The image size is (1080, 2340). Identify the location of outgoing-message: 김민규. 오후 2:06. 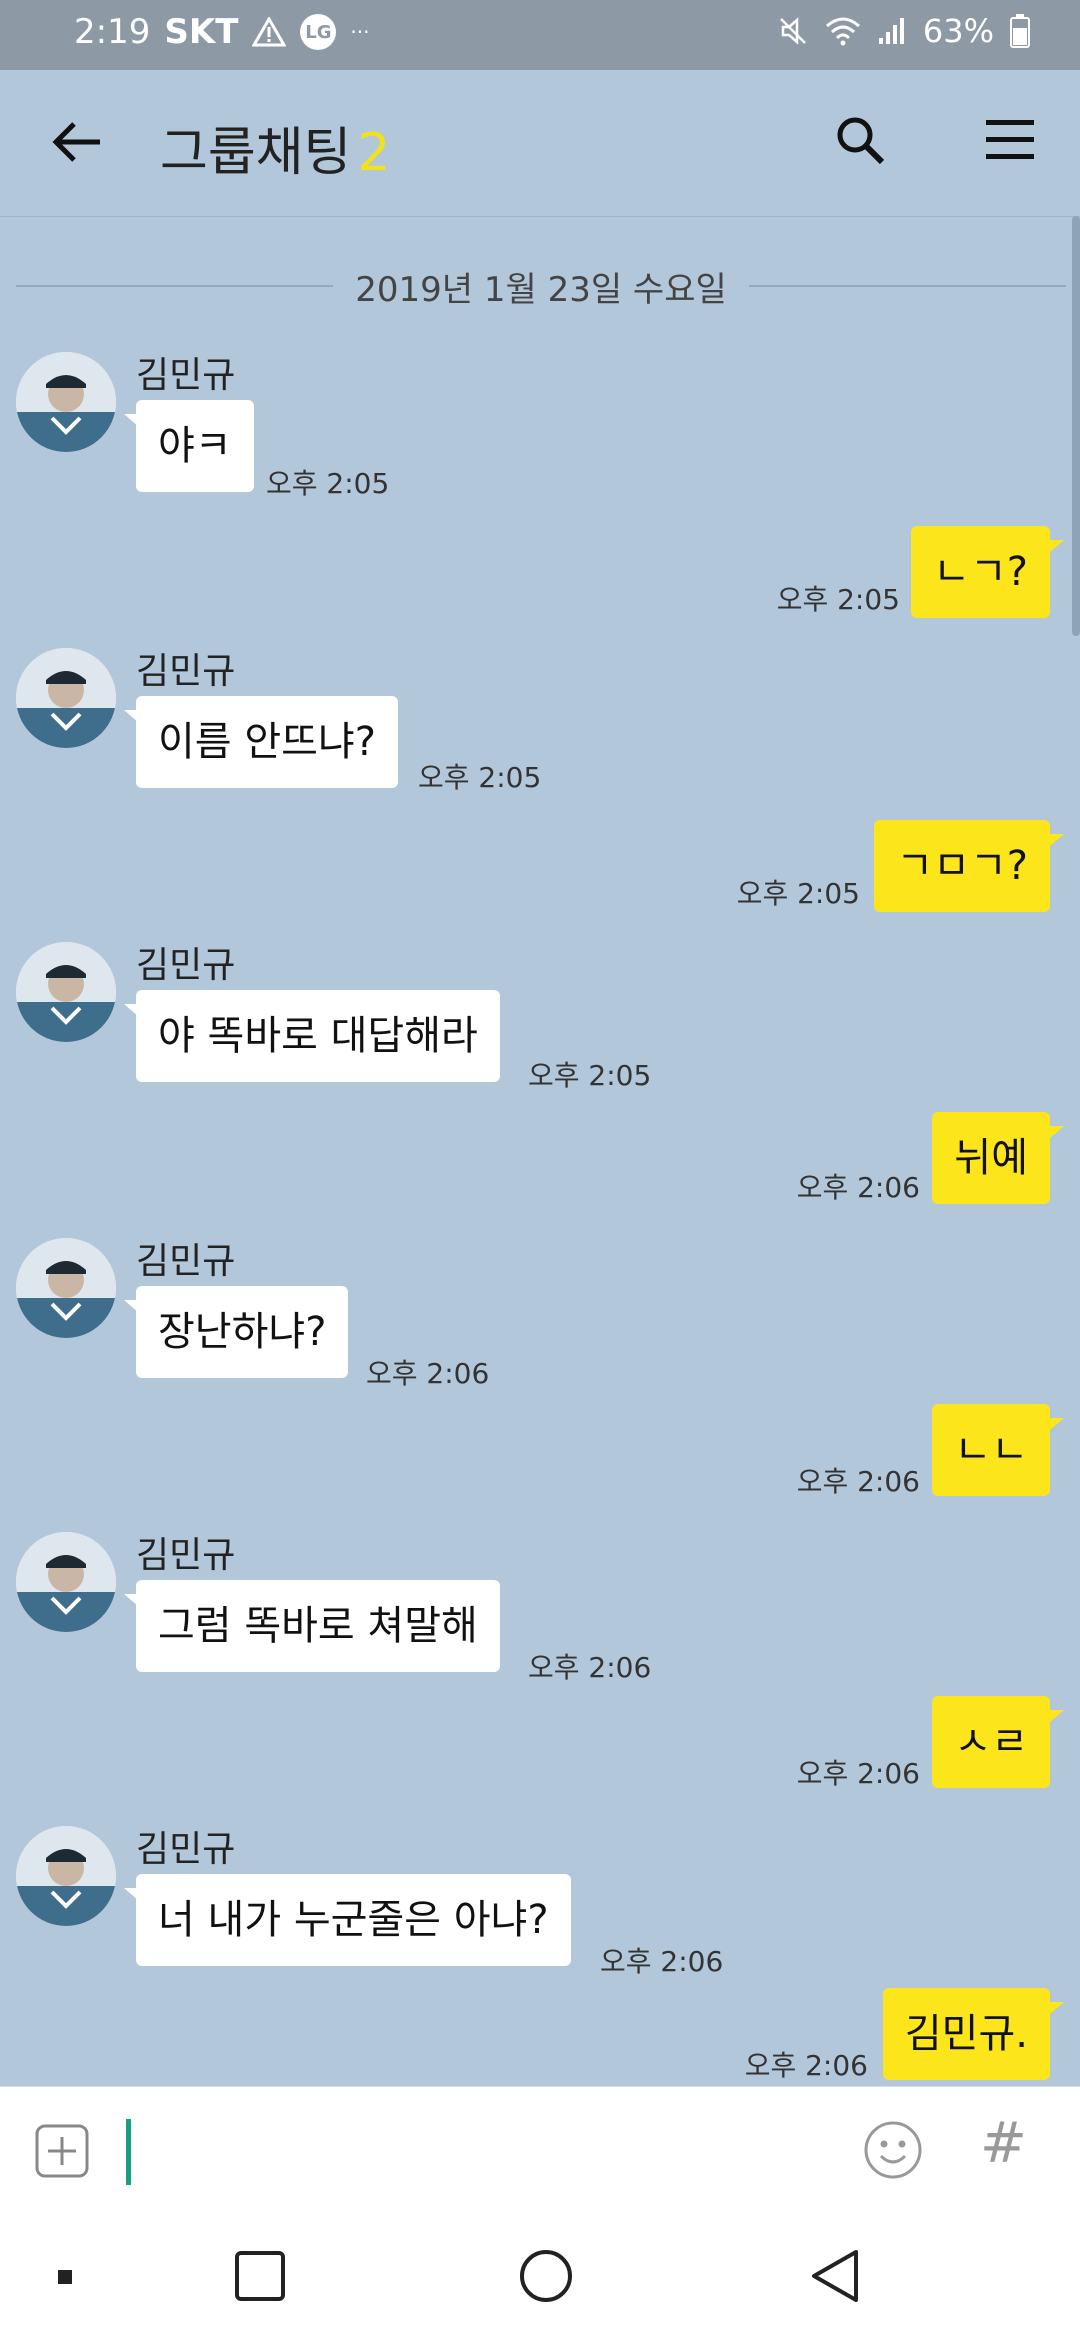
(757, 2035).